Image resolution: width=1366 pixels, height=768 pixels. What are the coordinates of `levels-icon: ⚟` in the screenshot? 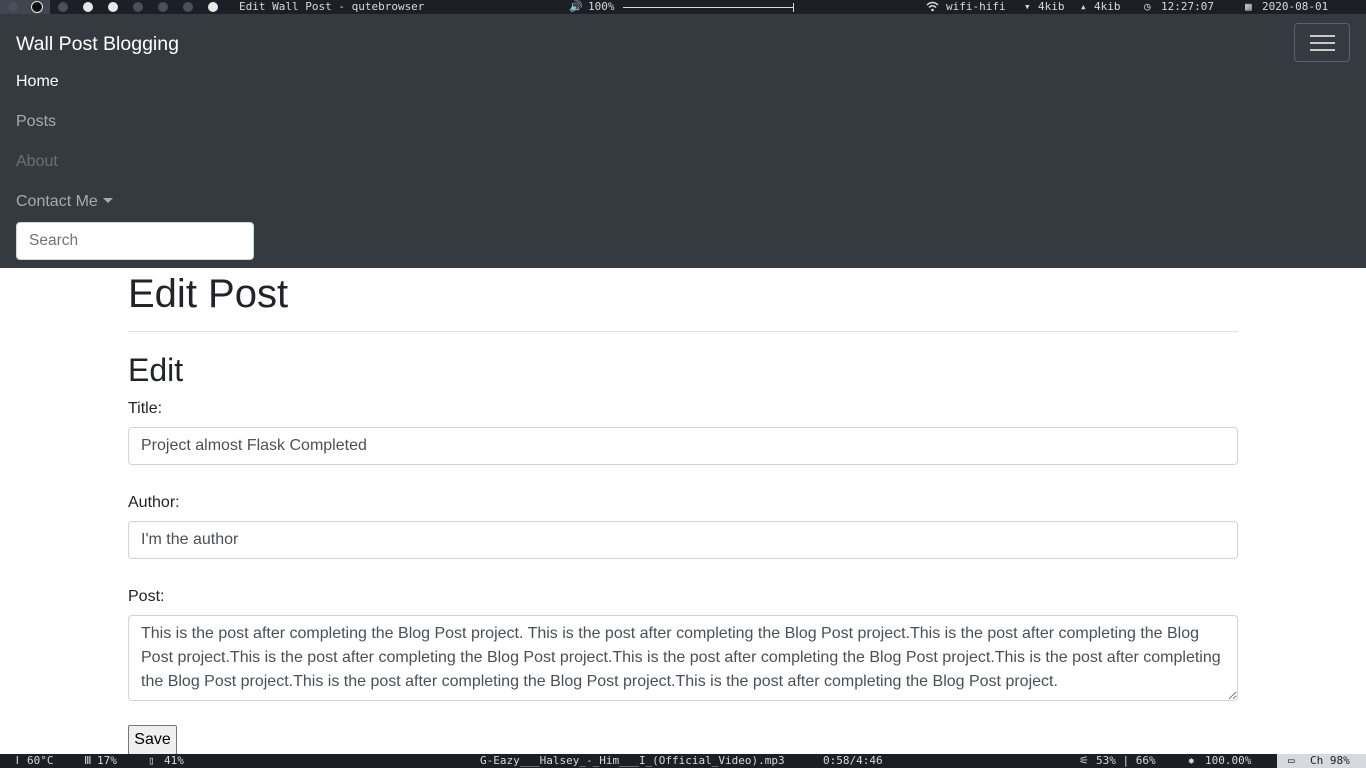 It's located at (1084, 760).